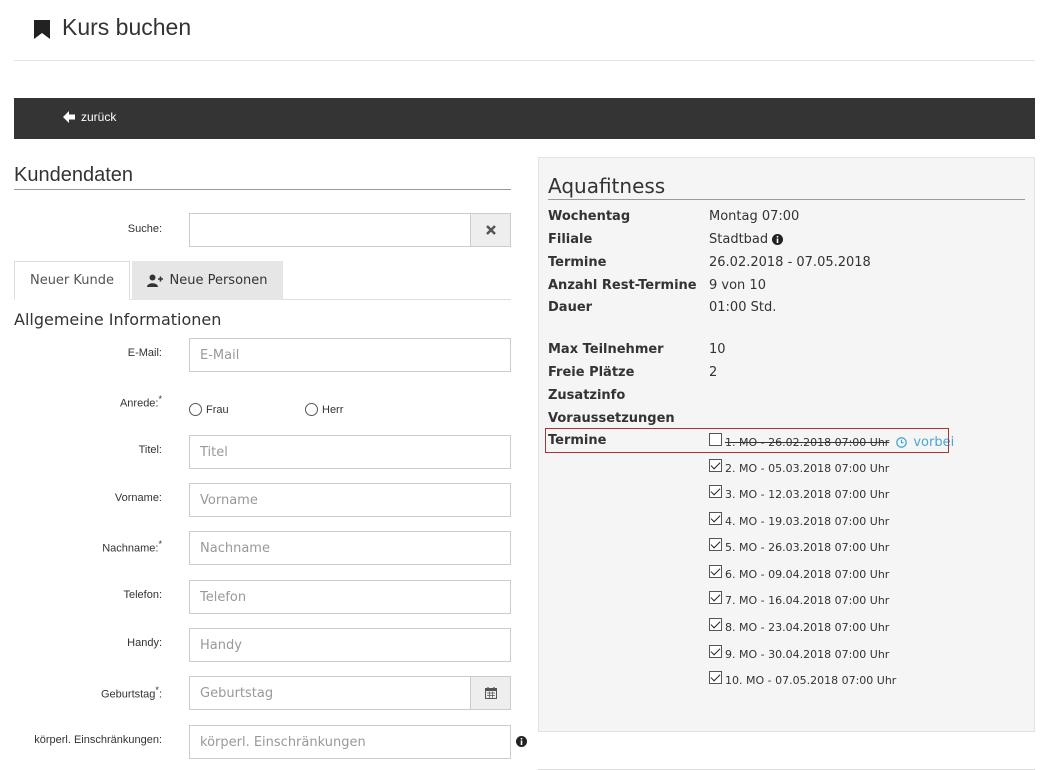 This screenshot has height=770, width=1064. I want to click on radio-frau-circle, so click(195, 409).